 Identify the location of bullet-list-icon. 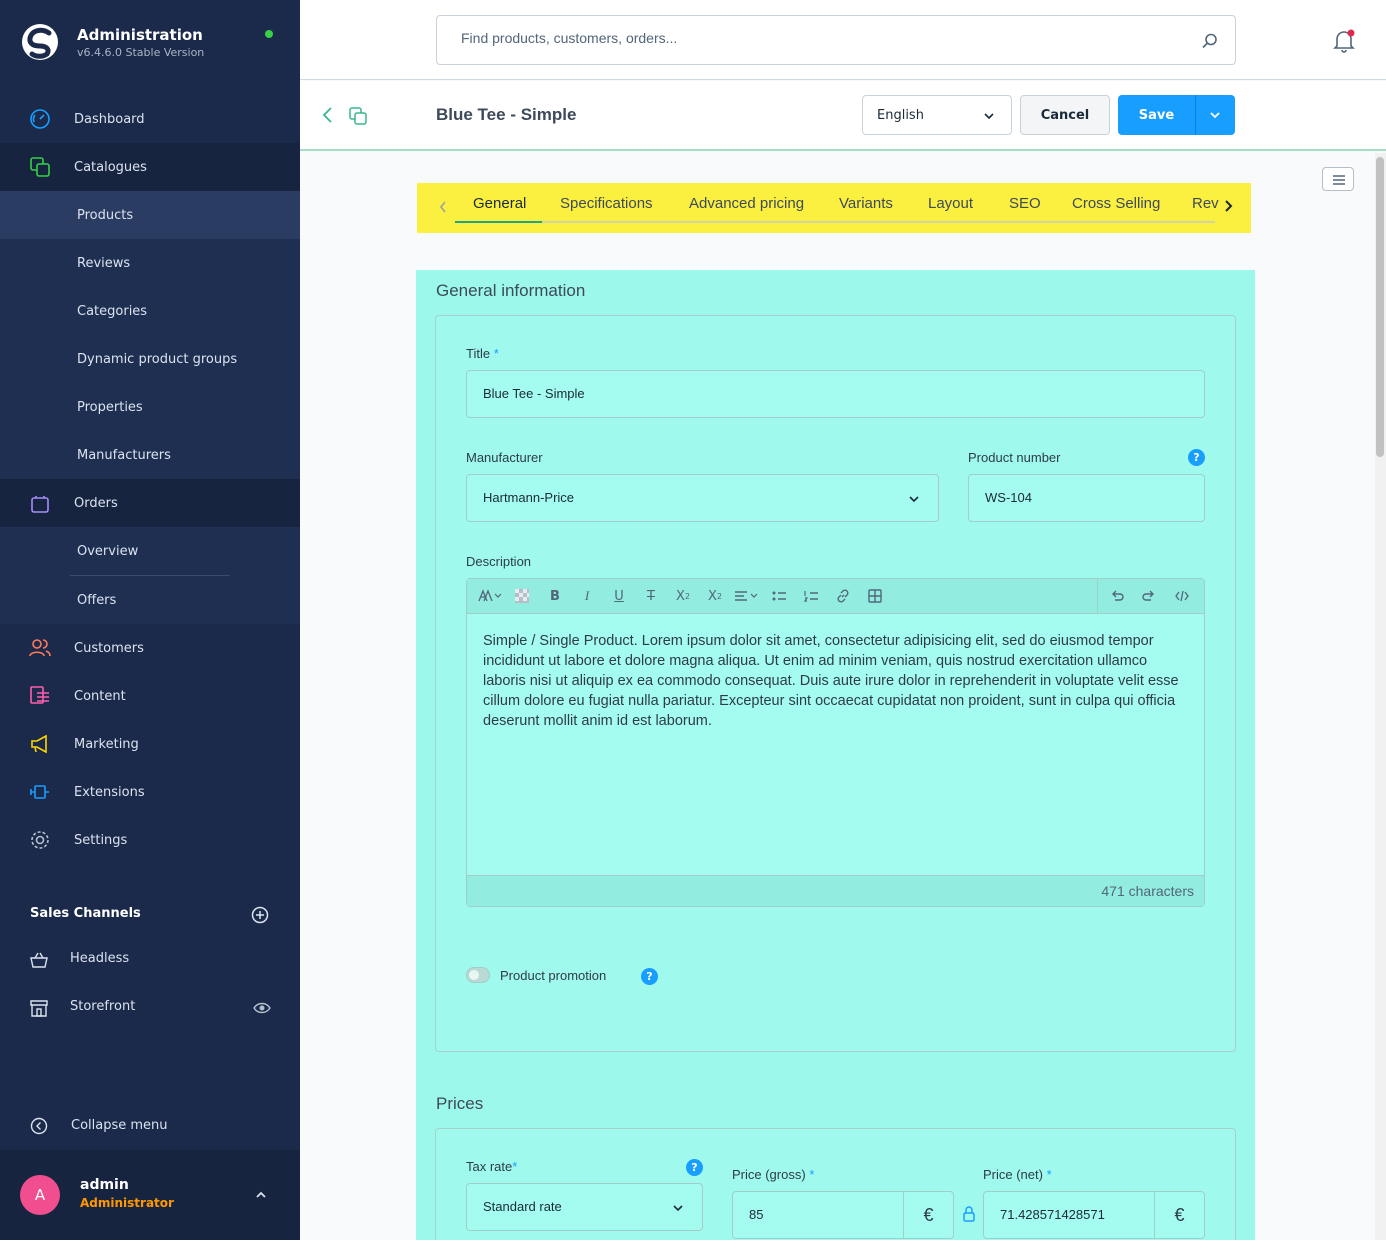
(779, 596).